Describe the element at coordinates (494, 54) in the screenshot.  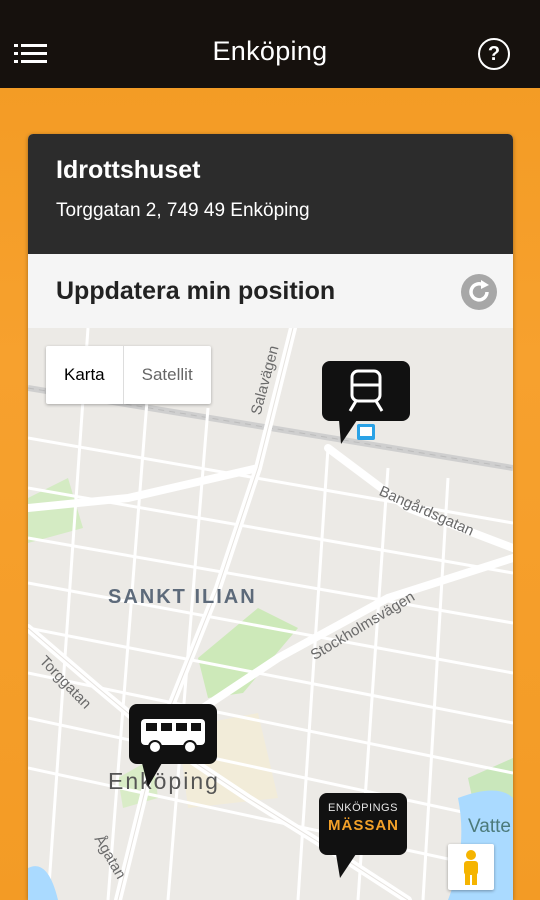
I see `help-icon: ?` at that location.